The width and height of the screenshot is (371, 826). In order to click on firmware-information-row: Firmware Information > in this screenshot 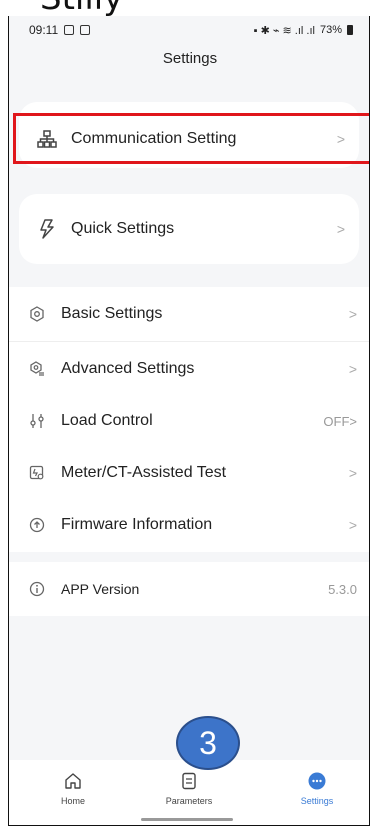, I will do `click(189, 525)`.